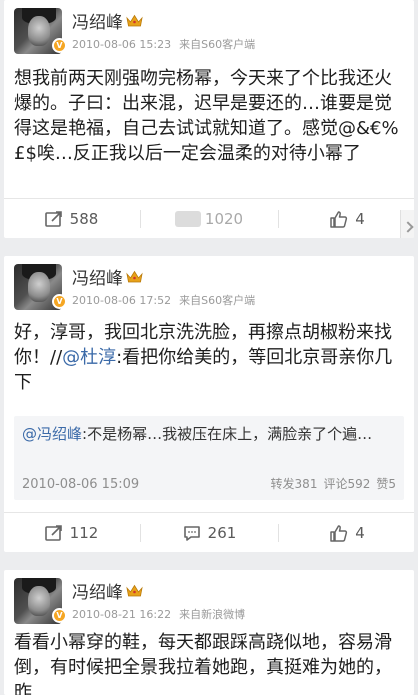 This screenshot has width=418, height=695. Describe the element at coordinates (209, 601) in the screenshot. I see `post-header: V 冯绍峰 2010-08-21 16:22 来自新浪微博` at that location.